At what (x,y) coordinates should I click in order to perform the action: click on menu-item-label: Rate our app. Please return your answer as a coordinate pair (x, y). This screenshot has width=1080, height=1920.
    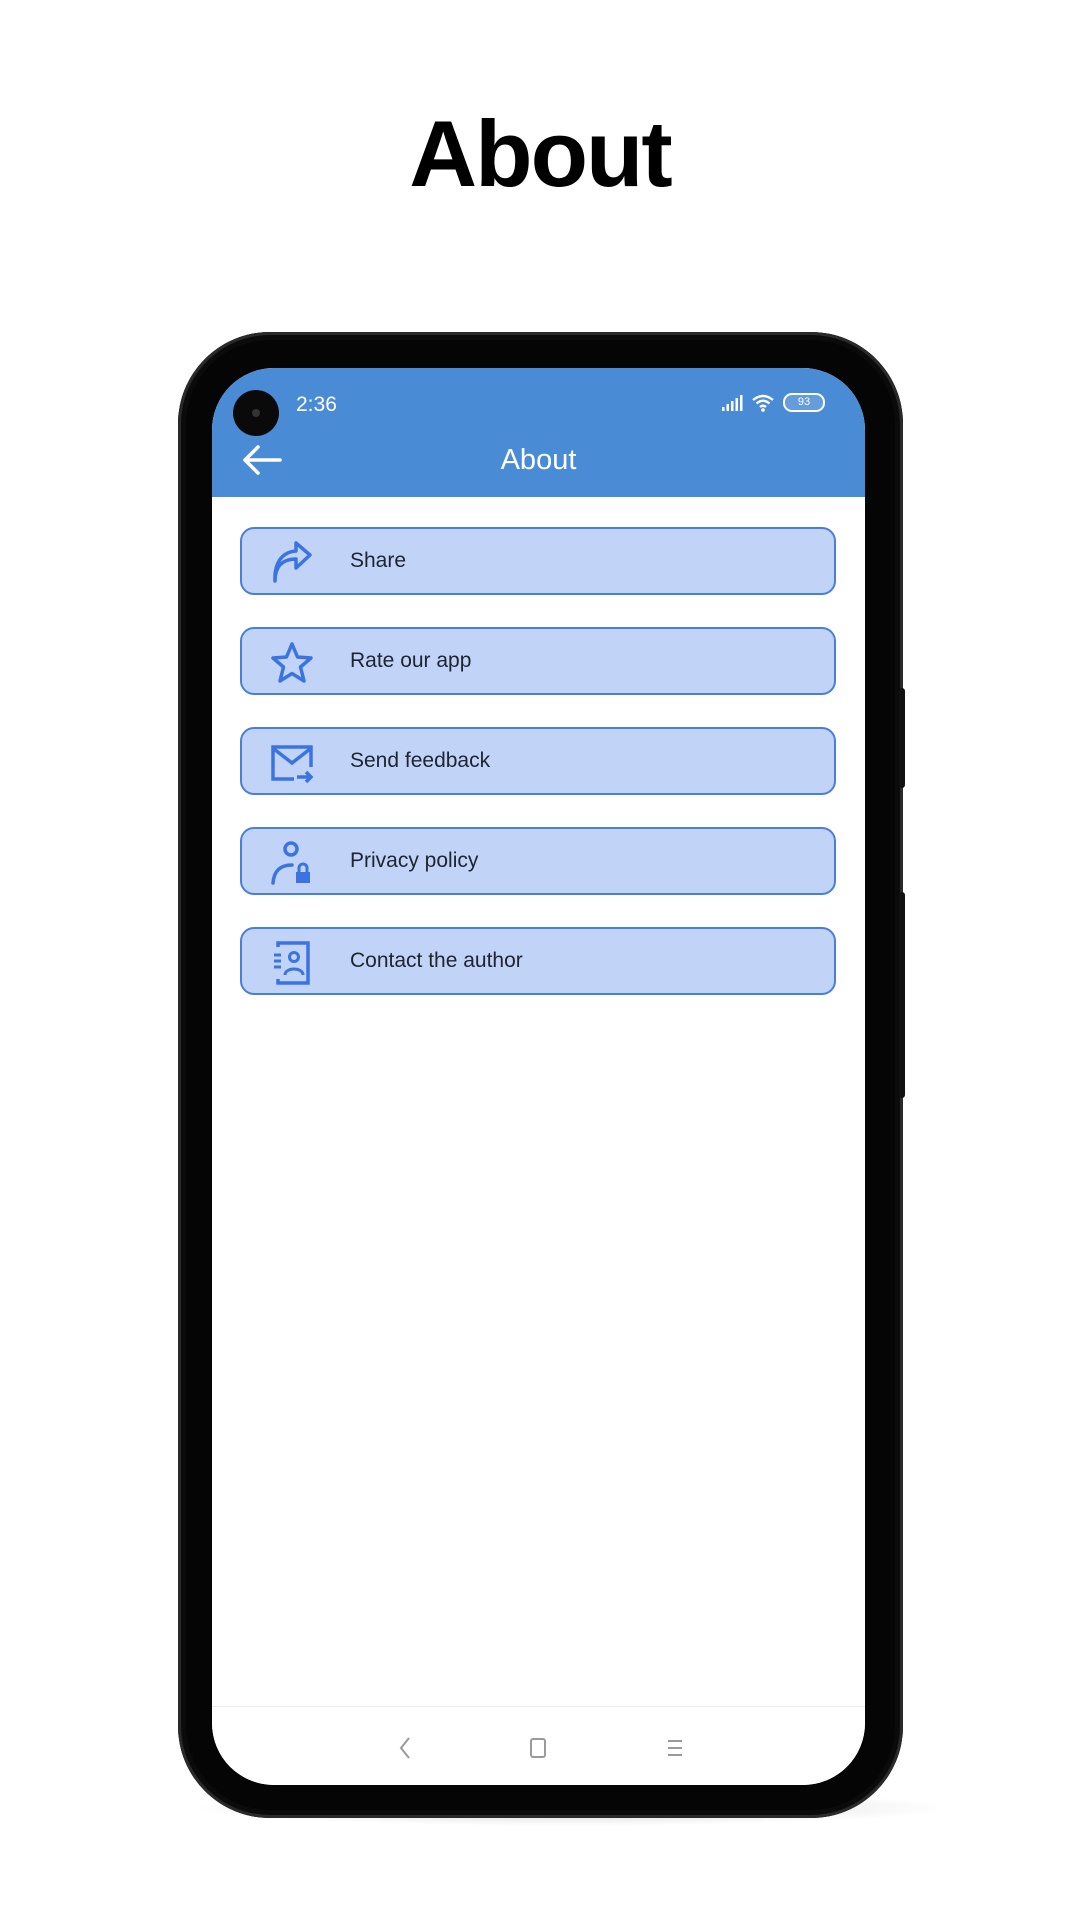
    Looking at the image, I should click on (411, 660).